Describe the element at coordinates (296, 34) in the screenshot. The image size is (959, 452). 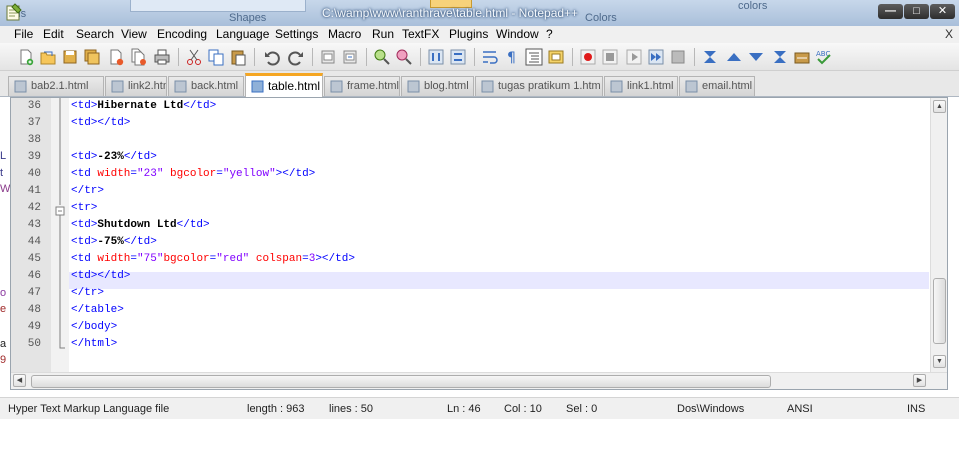
I see `menu-settings: Settings` at that location.